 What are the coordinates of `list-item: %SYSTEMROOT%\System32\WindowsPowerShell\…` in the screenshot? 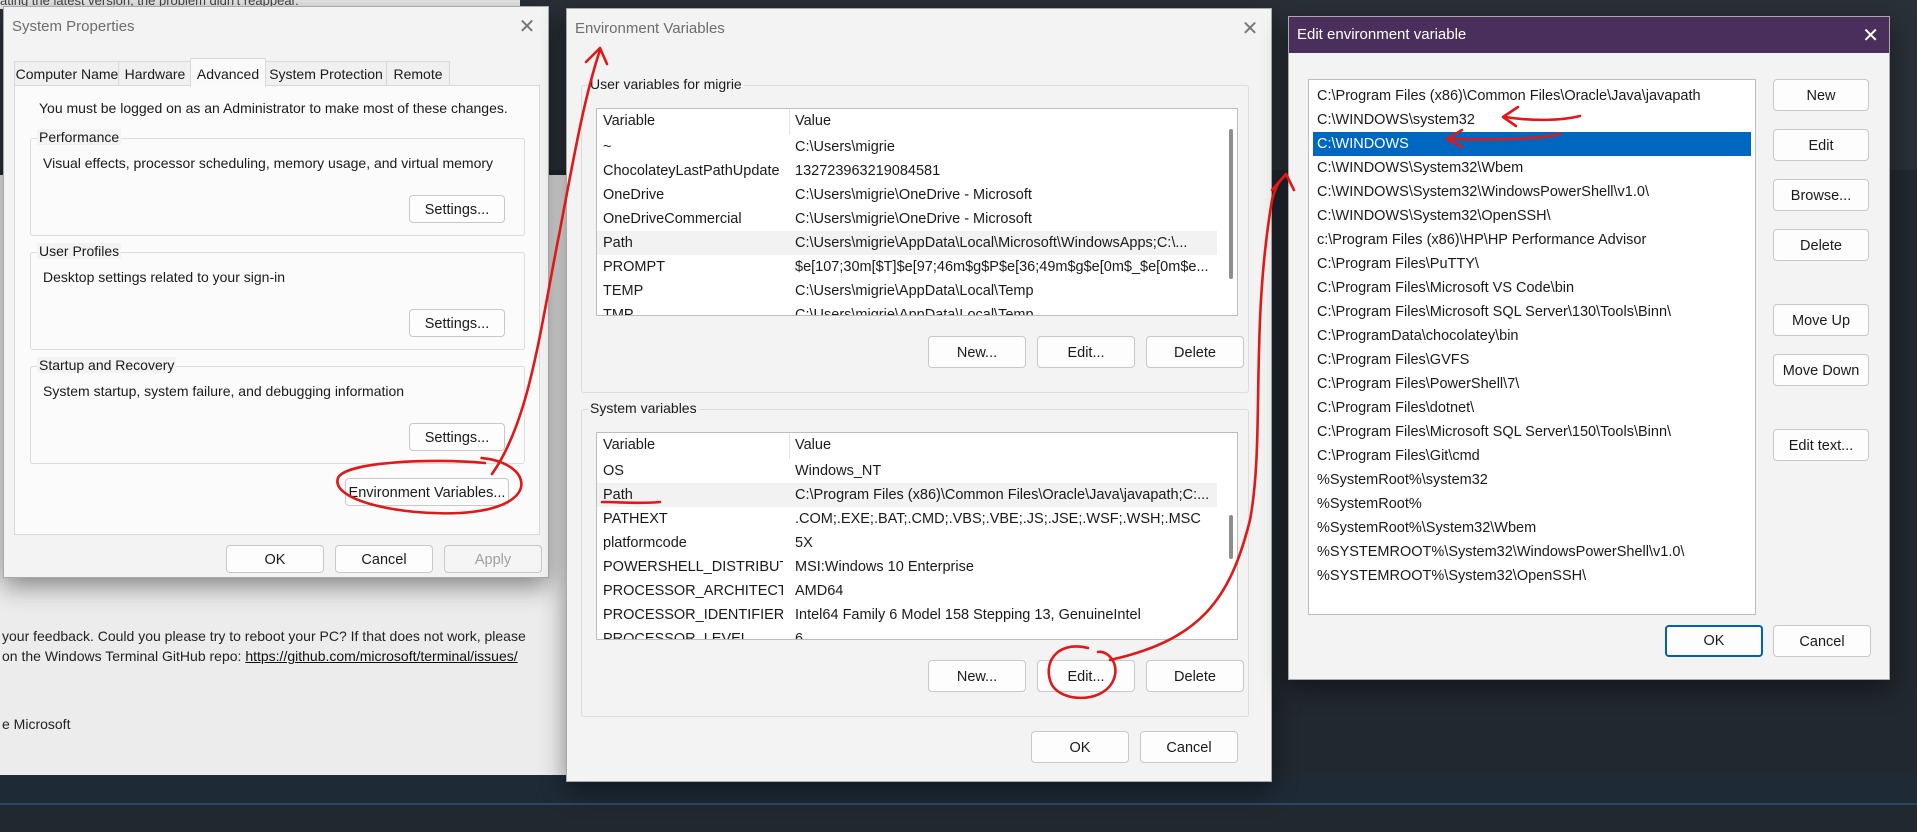 It's located at (1532, 552).